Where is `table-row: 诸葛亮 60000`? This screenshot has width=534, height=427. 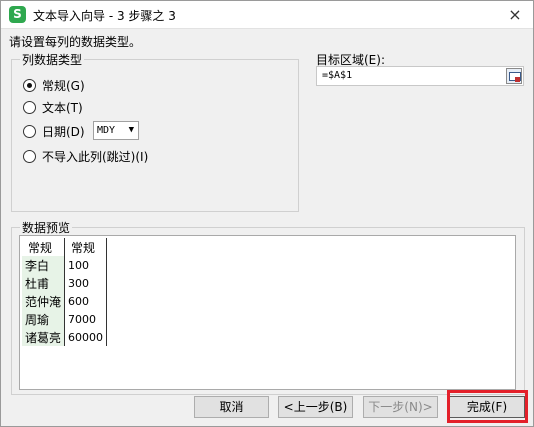
table-row: 诸葛亮 60000 is located at coordinates (65, 337).